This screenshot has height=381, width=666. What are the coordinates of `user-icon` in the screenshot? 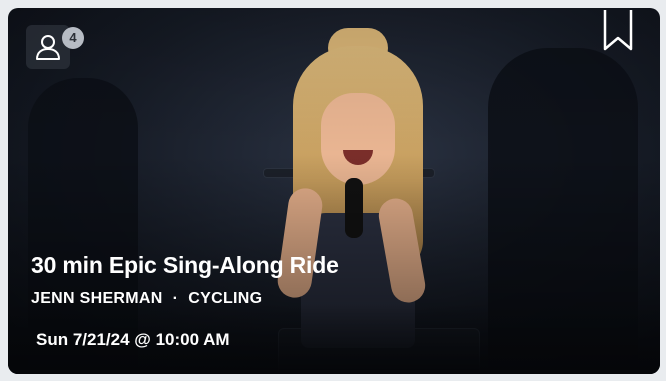 It's located at (48, 47).